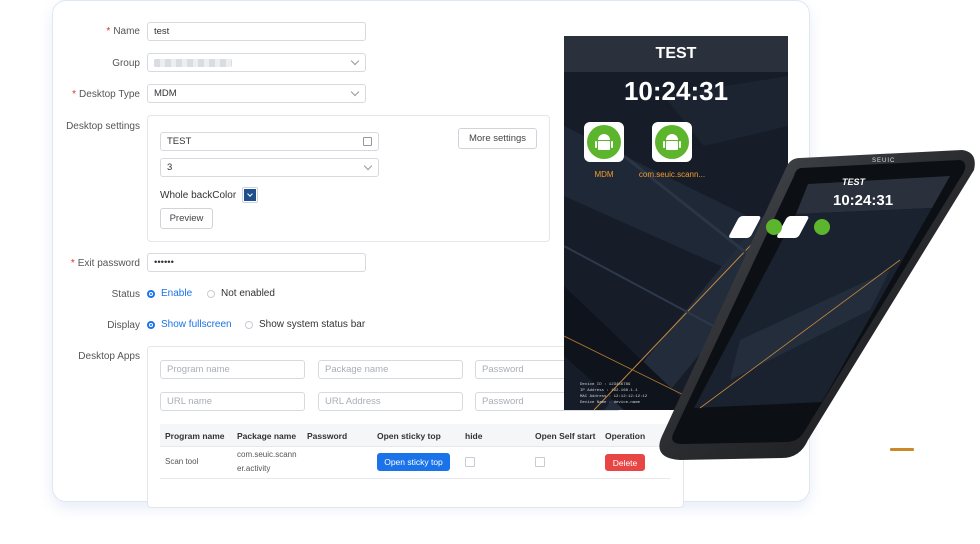 The image size is (980, 544). I want to click on exit-password-input: ••••••, so click(256, 262).